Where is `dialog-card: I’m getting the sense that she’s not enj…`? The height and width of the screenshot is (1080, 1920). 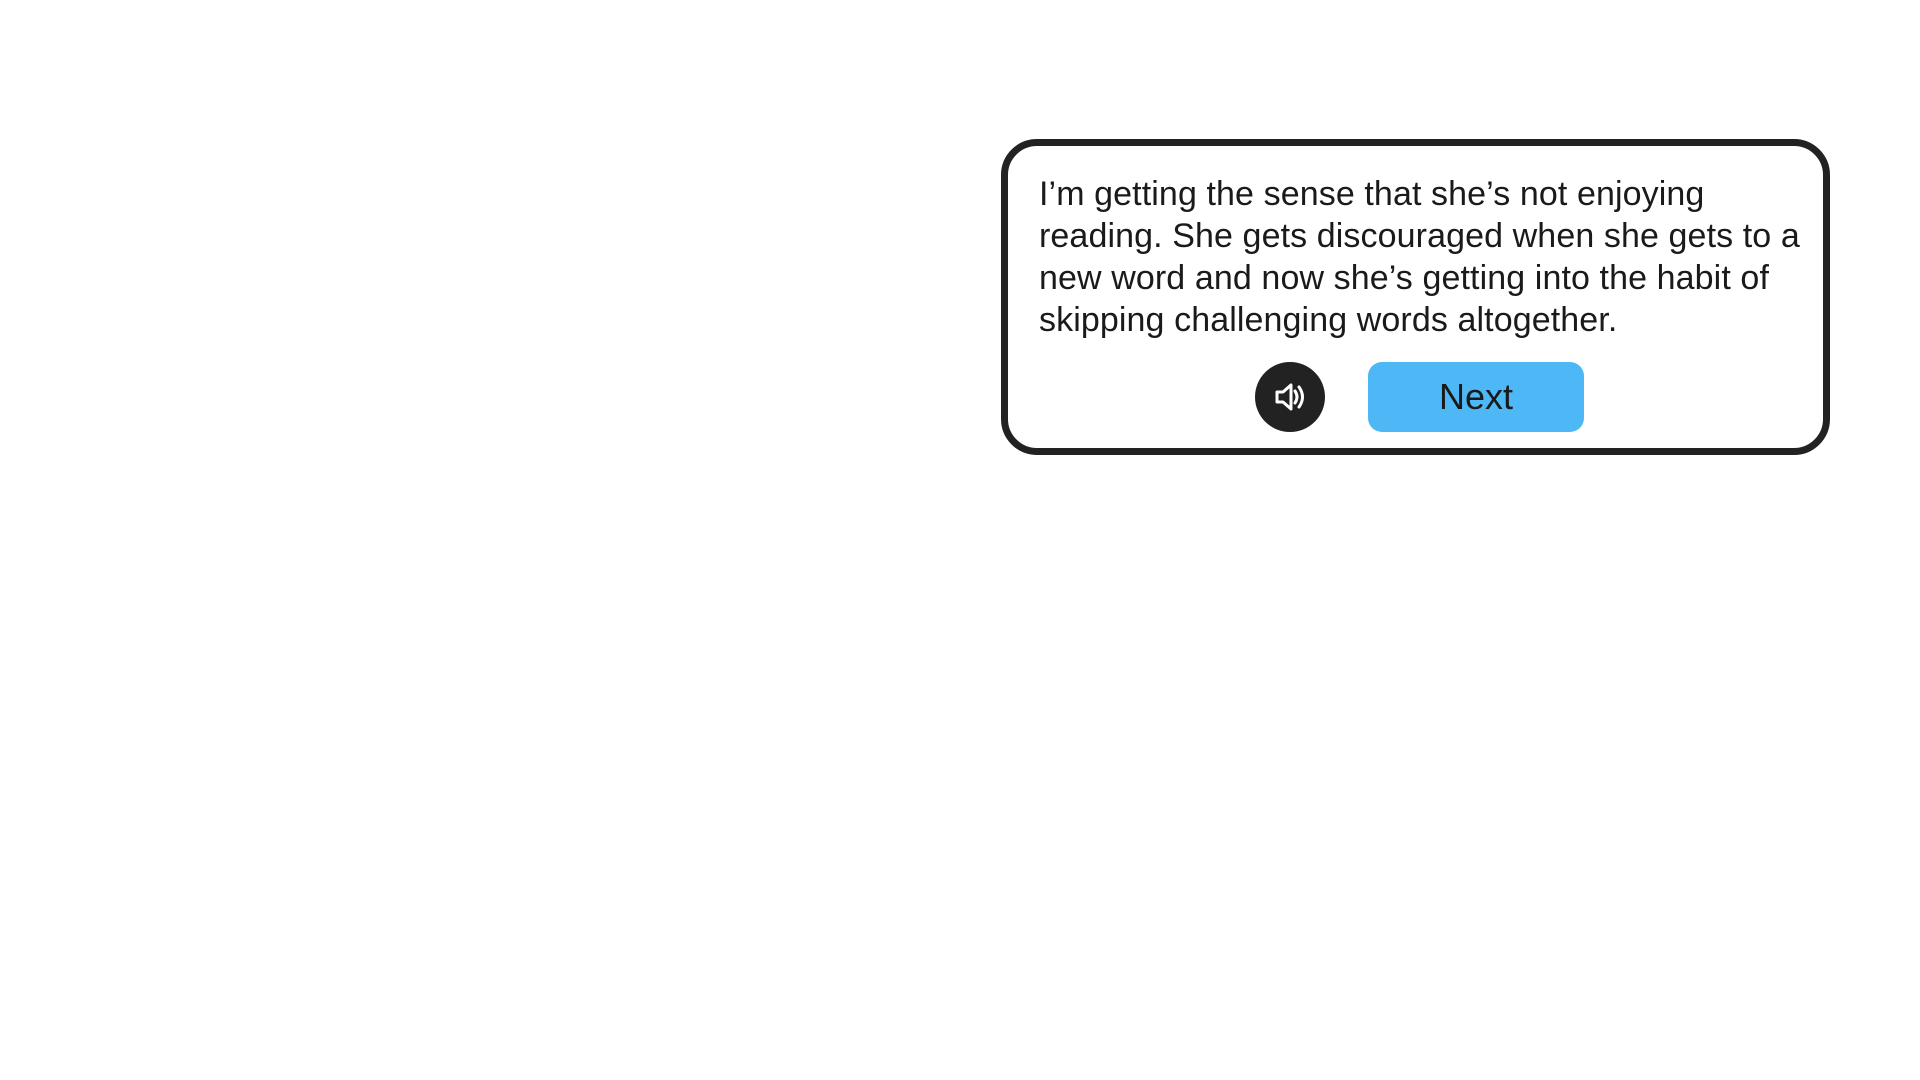 dialog-card: I’m getting the sense that she’s not enj… is located at coordinates (1415, 297).